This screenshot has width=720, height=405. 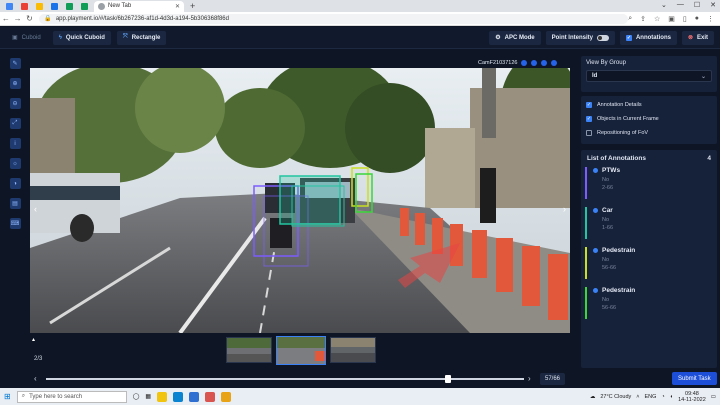 I want to click on clock: 09:48 14-11-2022, so click(x=692, y=397).